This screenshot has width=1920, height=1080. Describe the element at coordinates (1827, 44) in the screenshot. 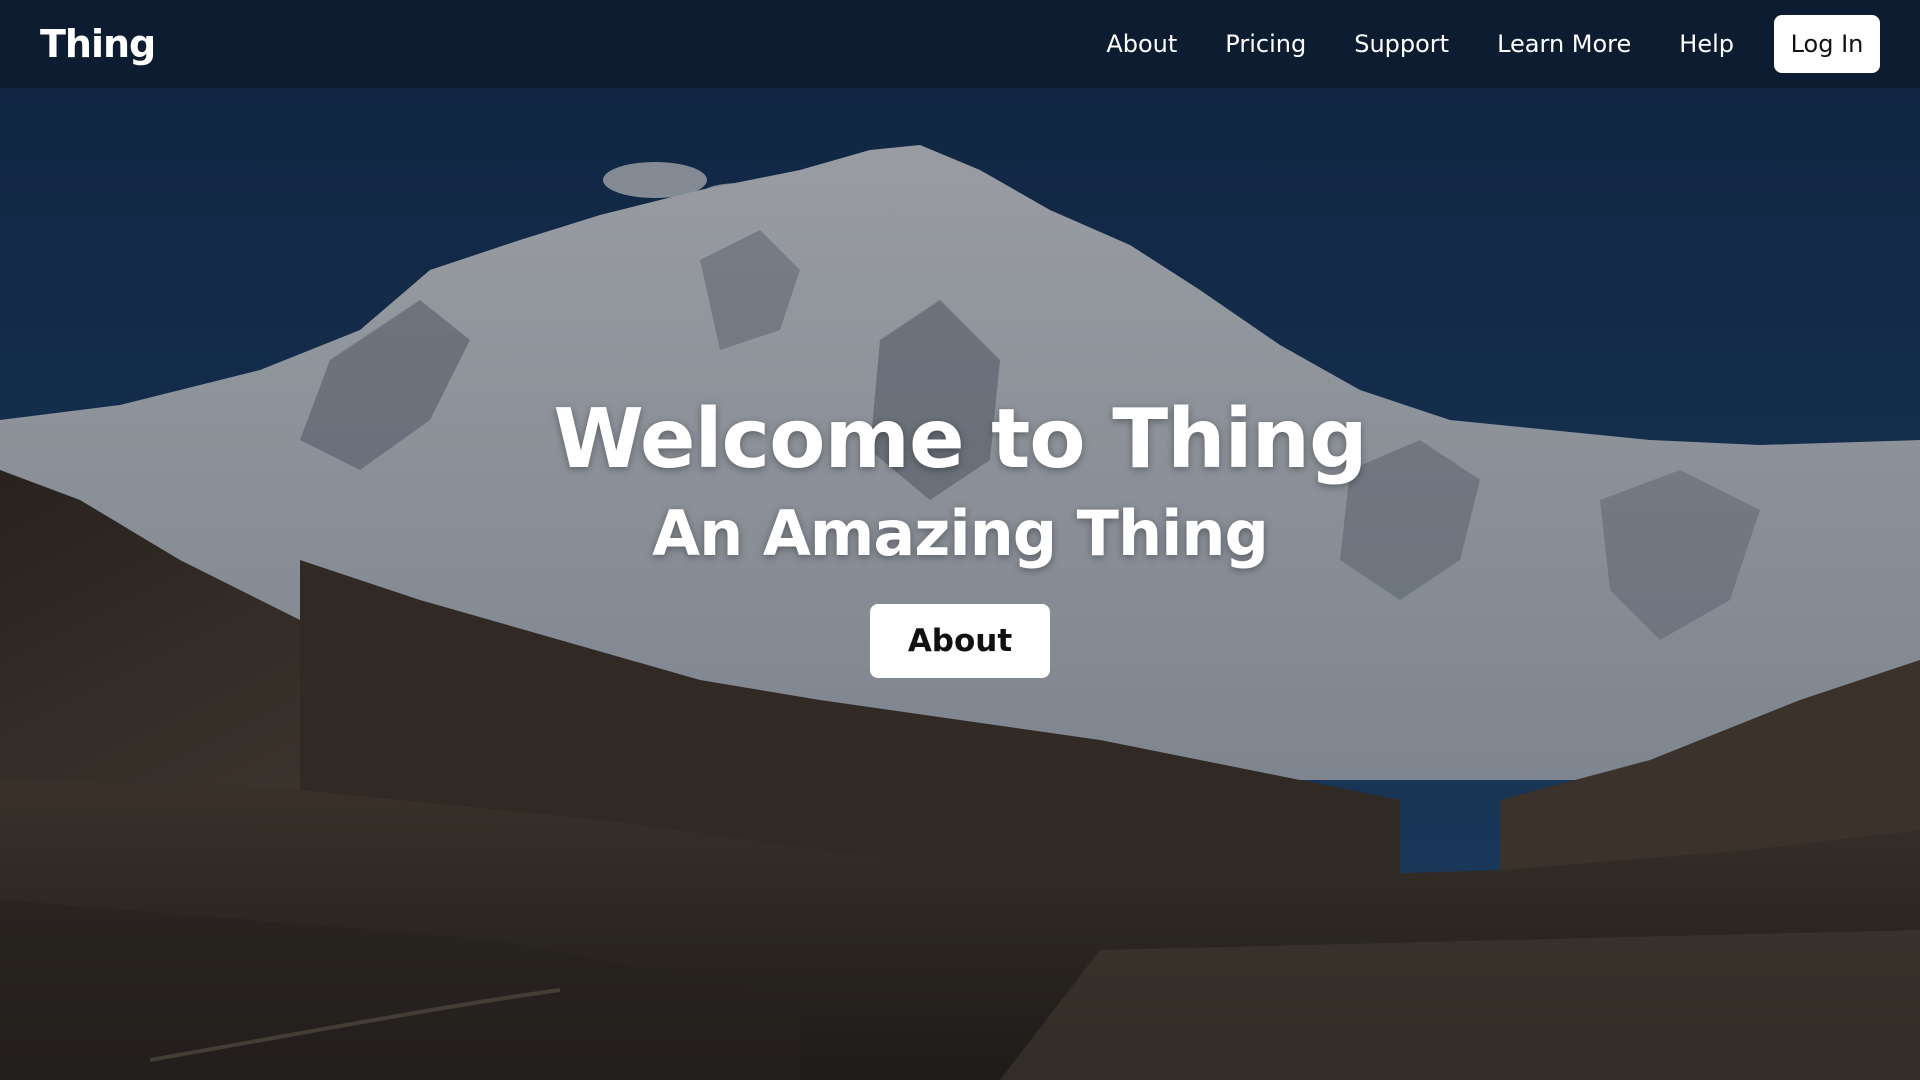

I see `login-button: Log In` at that location.